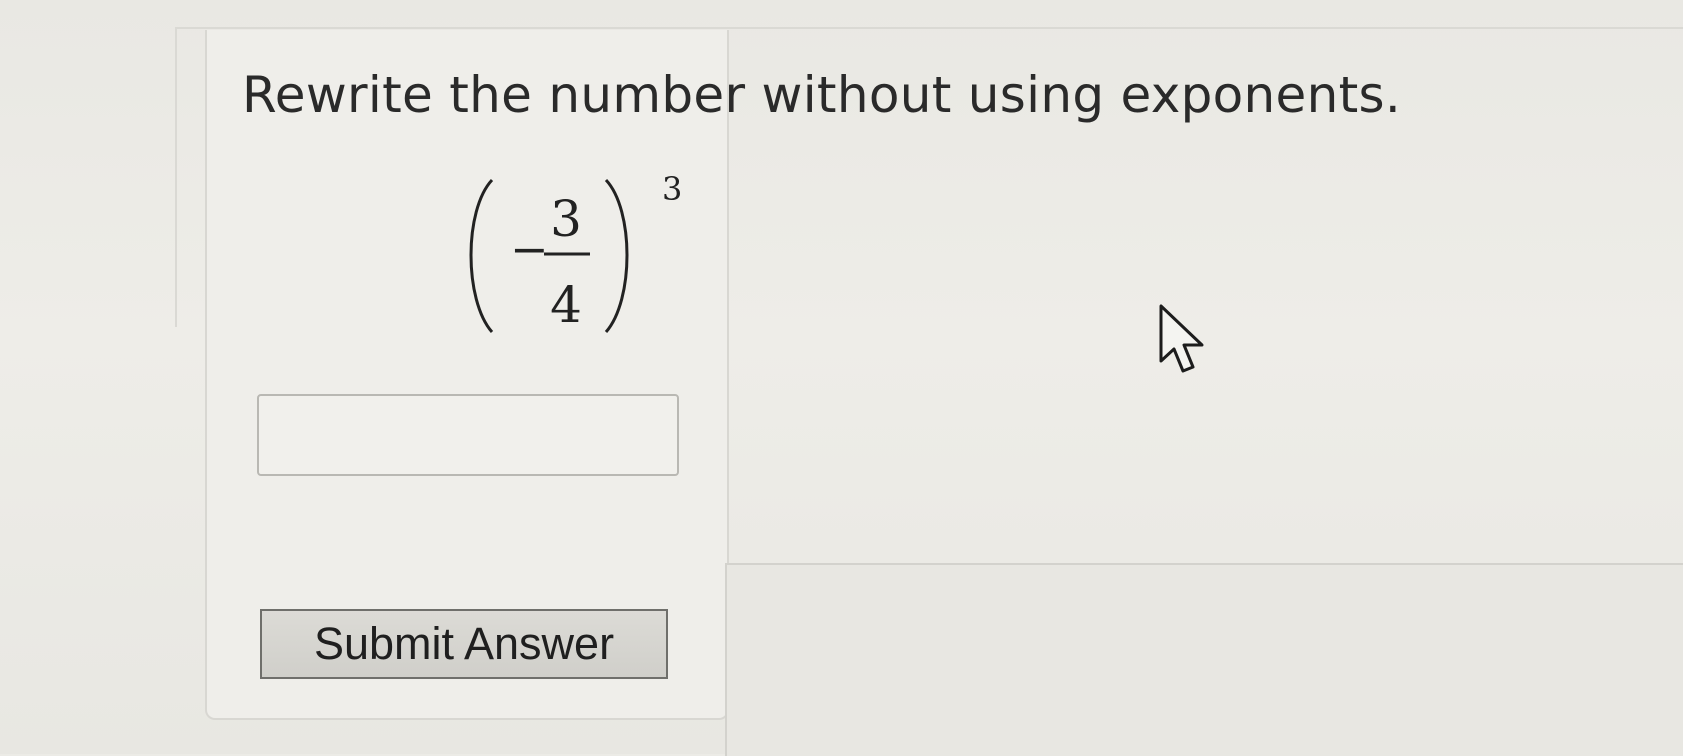 The height and width of the screenshot is (756, 1683). Describe the element at coordinates (616, 255) in the screenshot. I see `right-parenthesis` at that location.